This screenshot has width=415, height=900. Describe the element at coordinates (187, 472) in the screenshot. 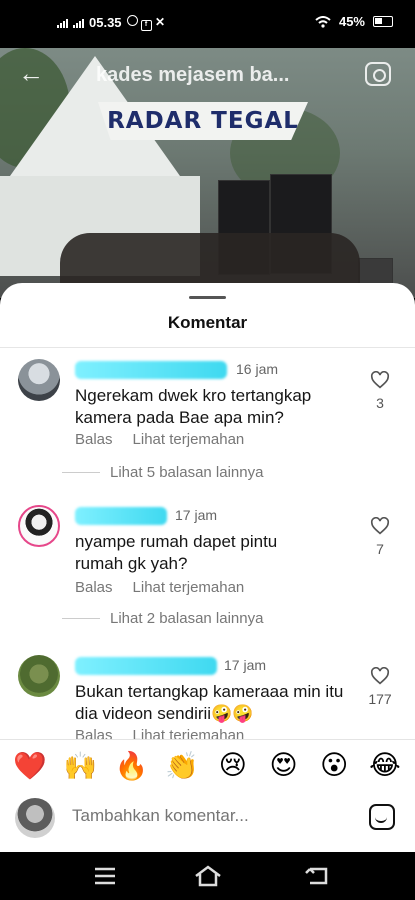

I see `view-more-replies-label: Lihat 5 balasan lainnya` at that location.